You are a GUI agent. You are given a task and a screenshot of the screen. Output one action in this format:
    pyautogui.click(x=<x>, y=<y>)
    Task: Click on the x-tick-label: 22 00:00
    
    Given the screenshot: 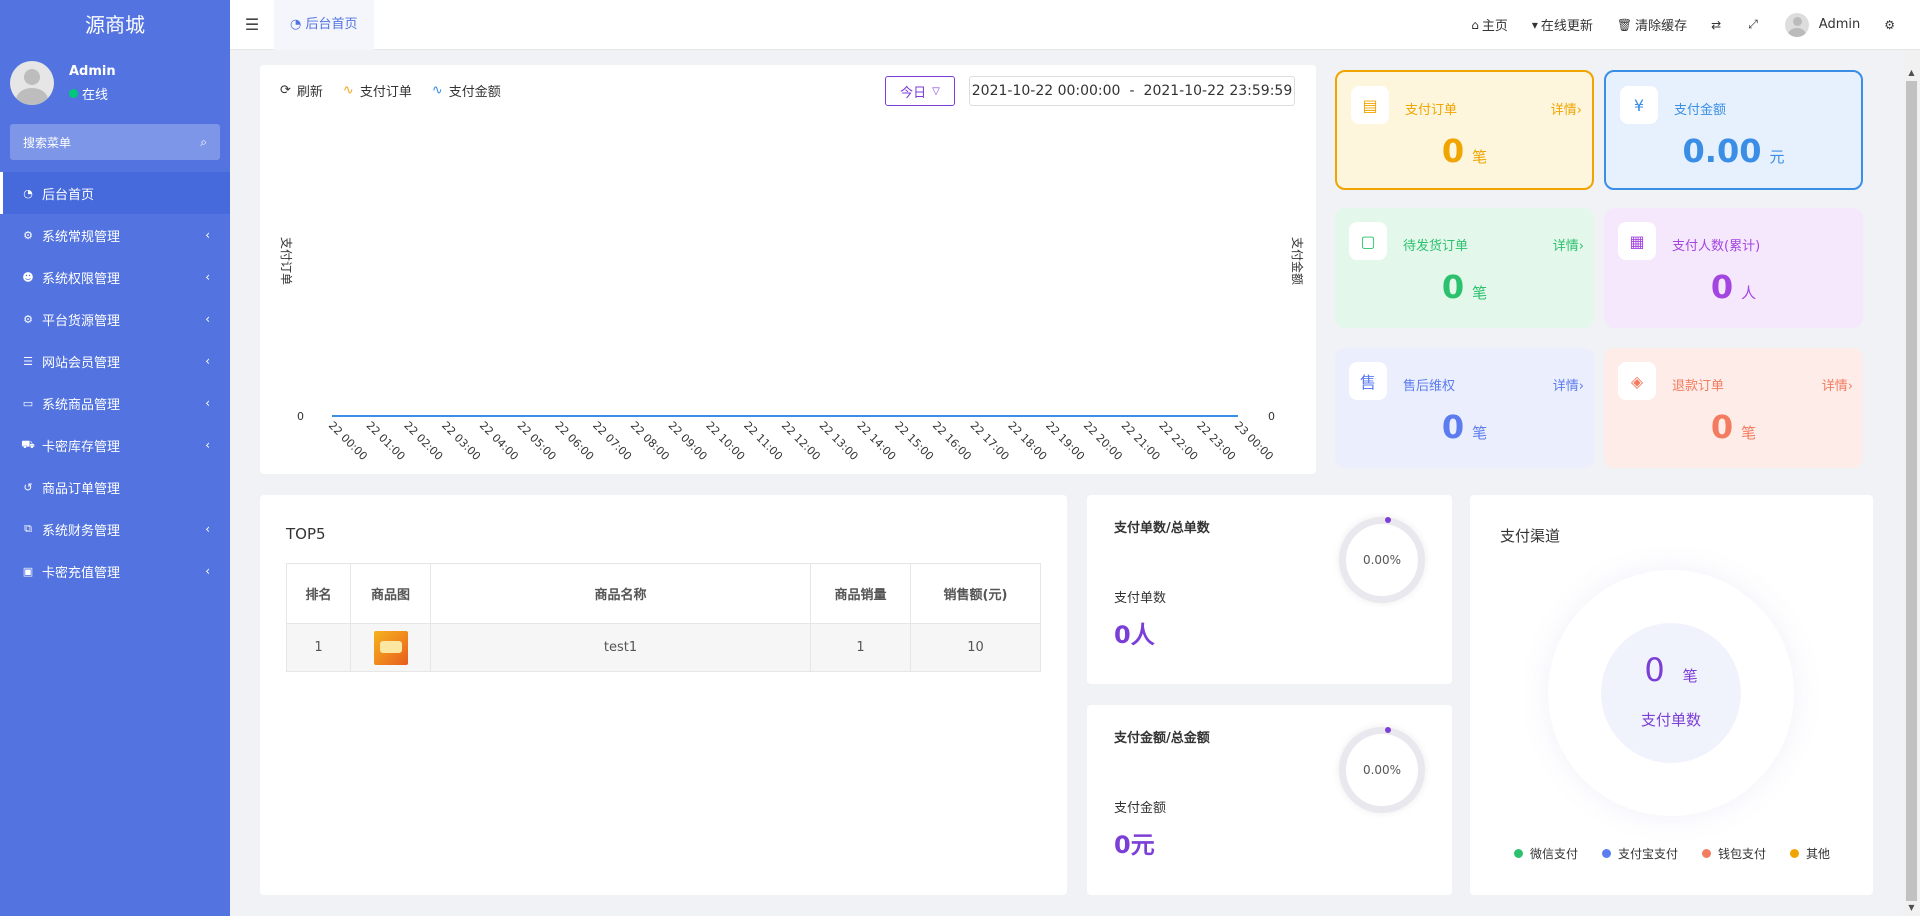 What is the action you would take?
    pyautogui.click(x=348, y=441)
    